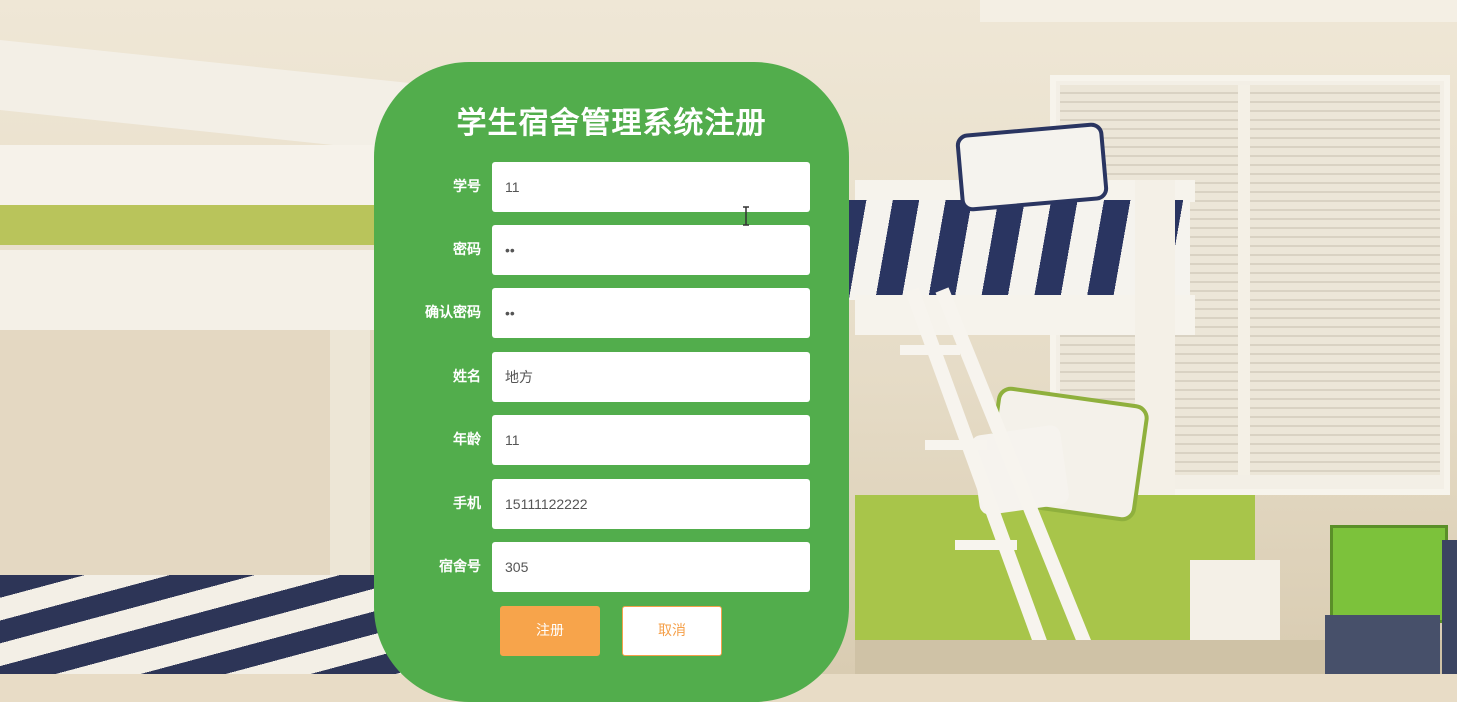 This screenshot has width=1457, height=702. I want to click on form-row-student-id: 学号 11, so click(611, 187).